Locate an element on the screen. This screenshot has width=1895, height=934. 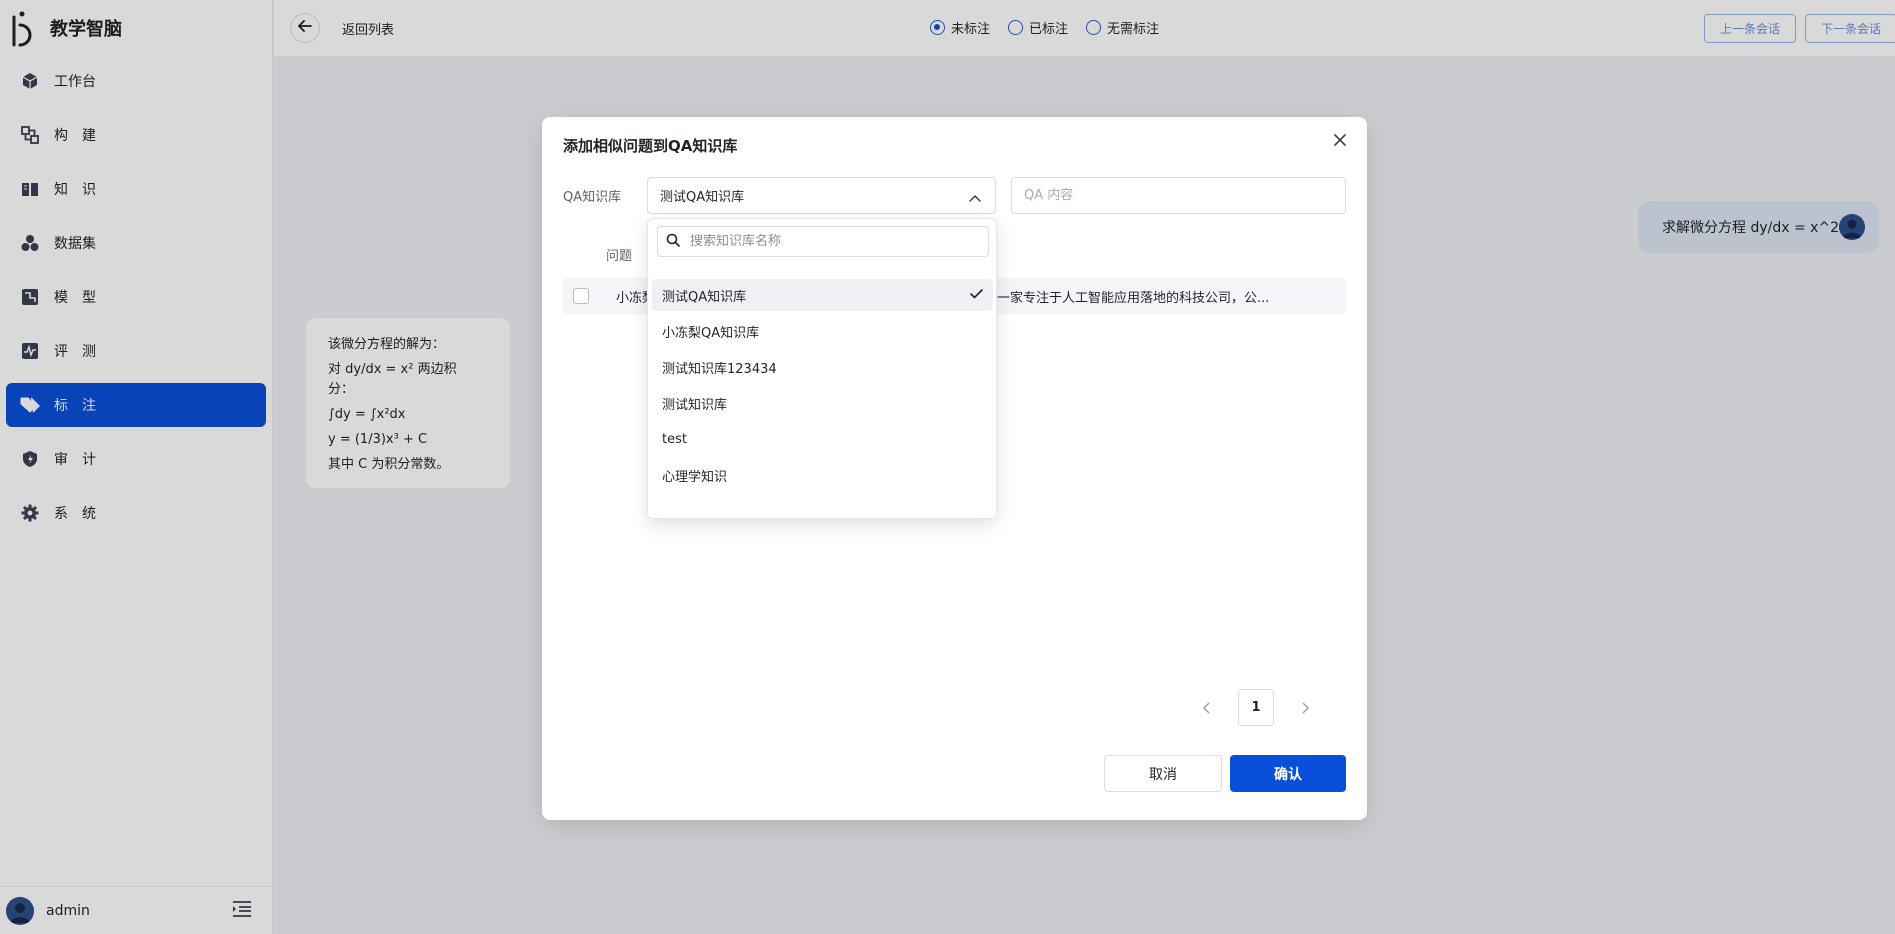
check-icon is located at coordinates (976, 295).